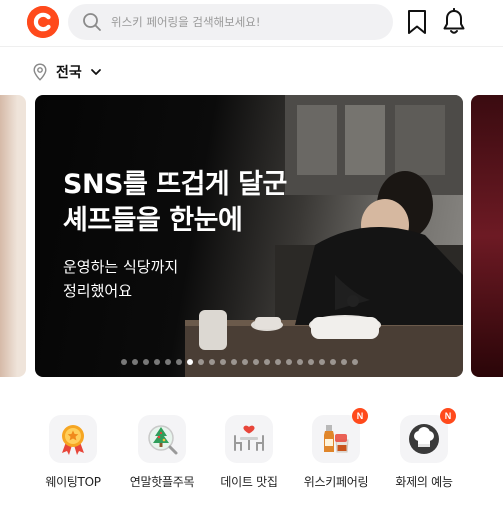 This screenshot has height=508, width=503. Describe the element at coordinates (424, 439) in the screenshot. I see `chef-hat-icon` at that location.